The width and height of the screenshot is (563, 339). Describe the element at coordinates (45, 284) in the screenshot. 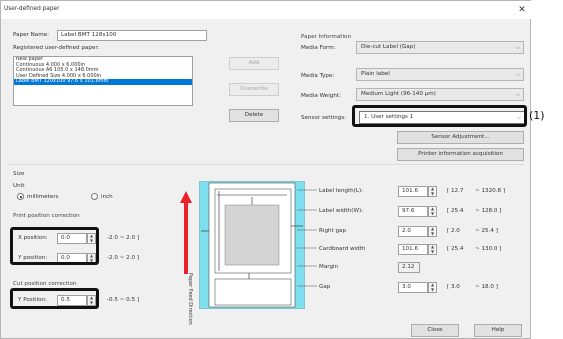

I see `cut-position-group: Cut position correction` at that location.